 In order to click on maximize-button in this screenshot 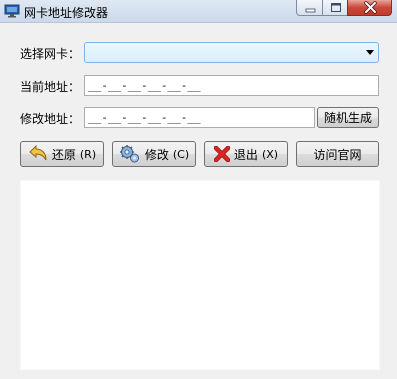, I will do `click(335, 8)`.